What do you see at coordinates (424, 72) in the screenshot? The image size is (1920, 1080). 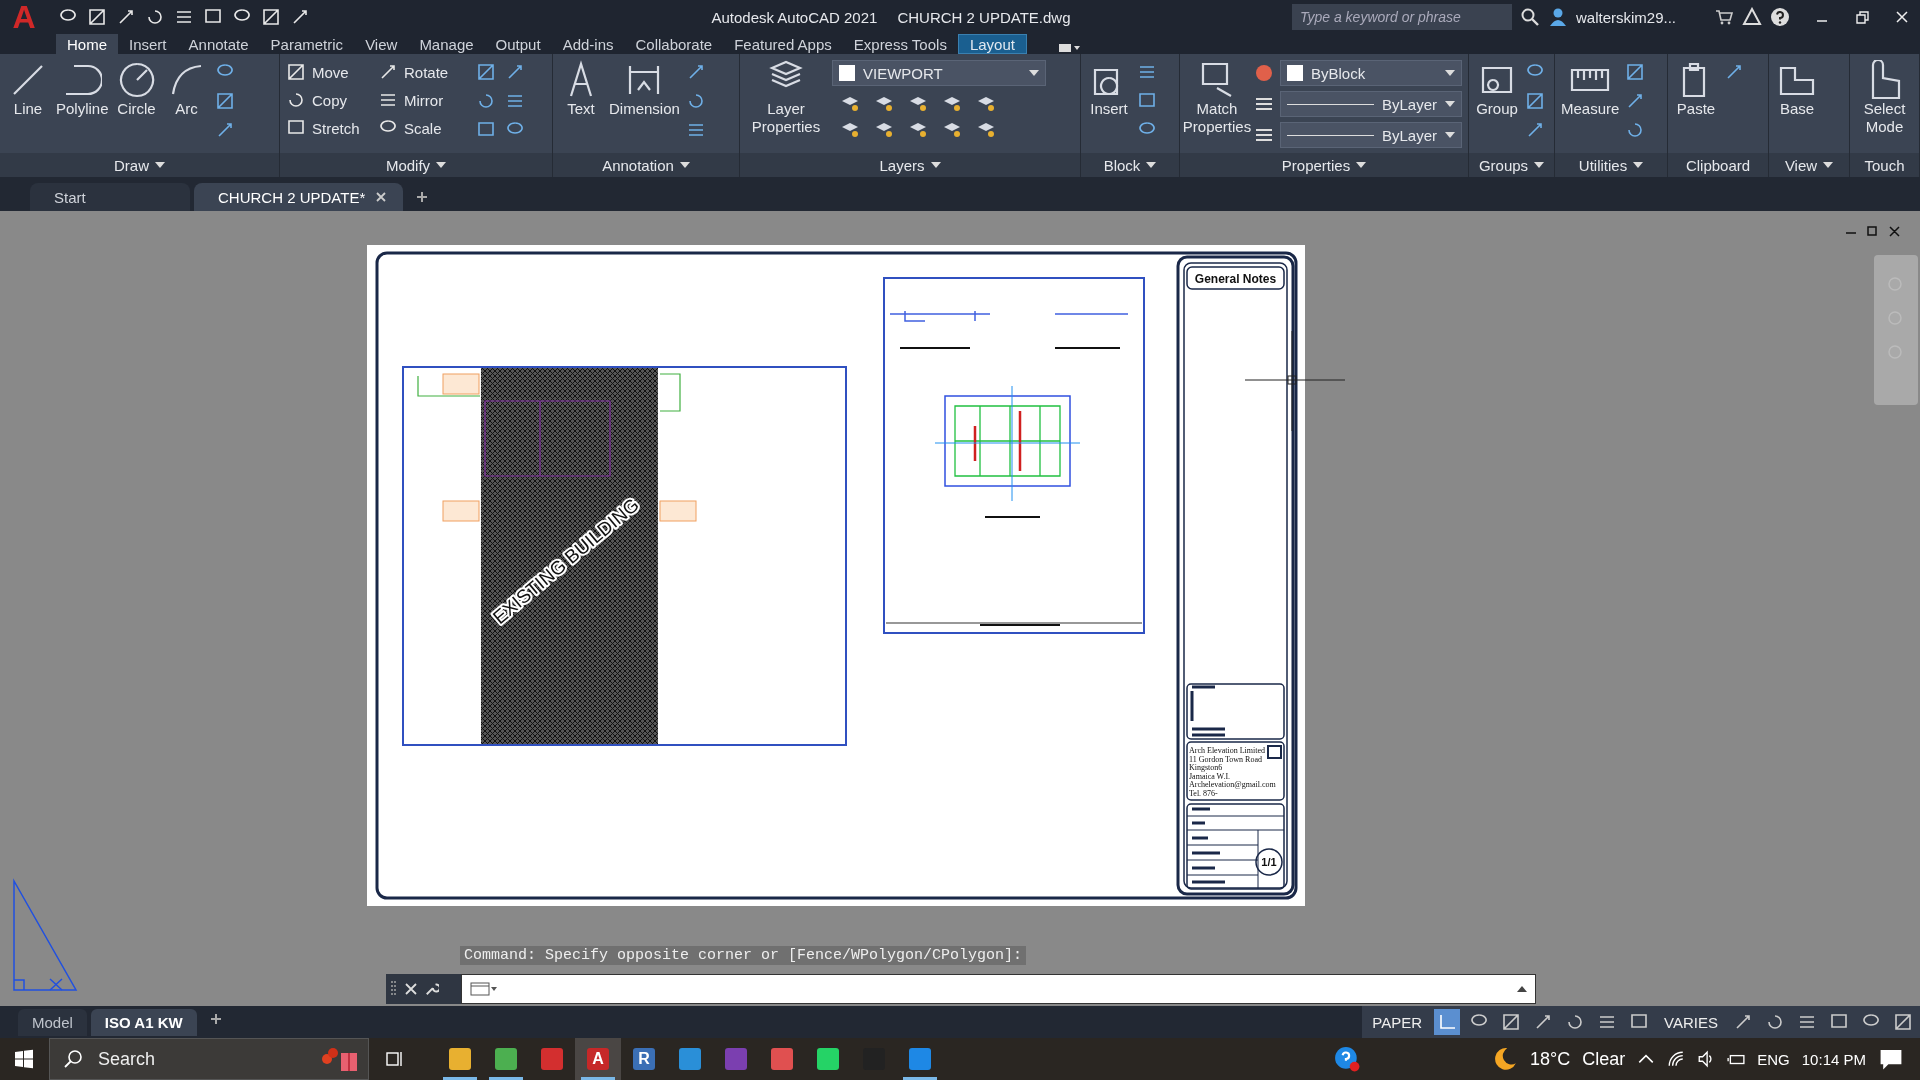 I see `ribbon-tool: Rotate` at bounding box center [424, 72].